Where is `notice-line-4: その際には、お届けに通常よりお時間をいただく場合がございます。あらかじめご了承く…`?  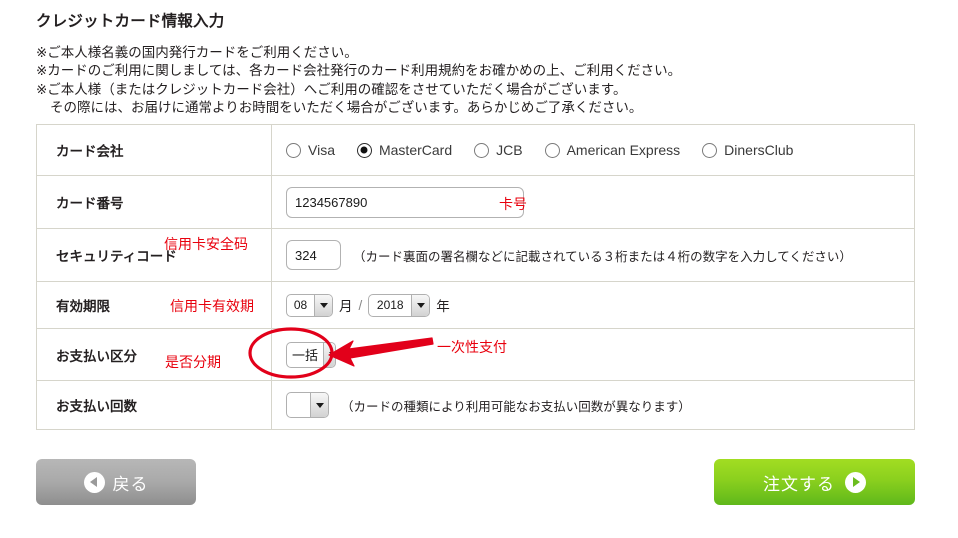
notice-line-4: その際には、お届けに通常よりお時間をいただく場合がございます。あらかじめご了承く… is located at coordinates (346, 108).